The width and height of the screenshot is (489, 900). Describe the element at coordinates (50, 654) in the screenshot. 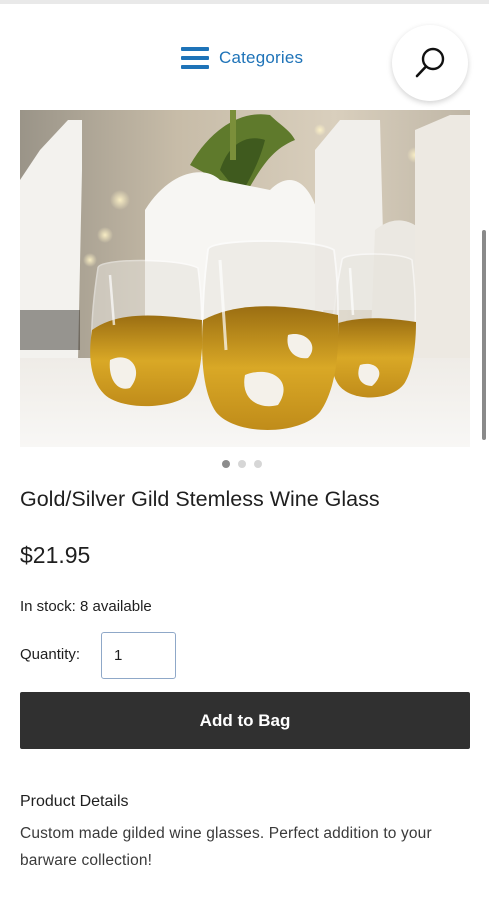

I see `quantity-label: Quantity:` at that location.